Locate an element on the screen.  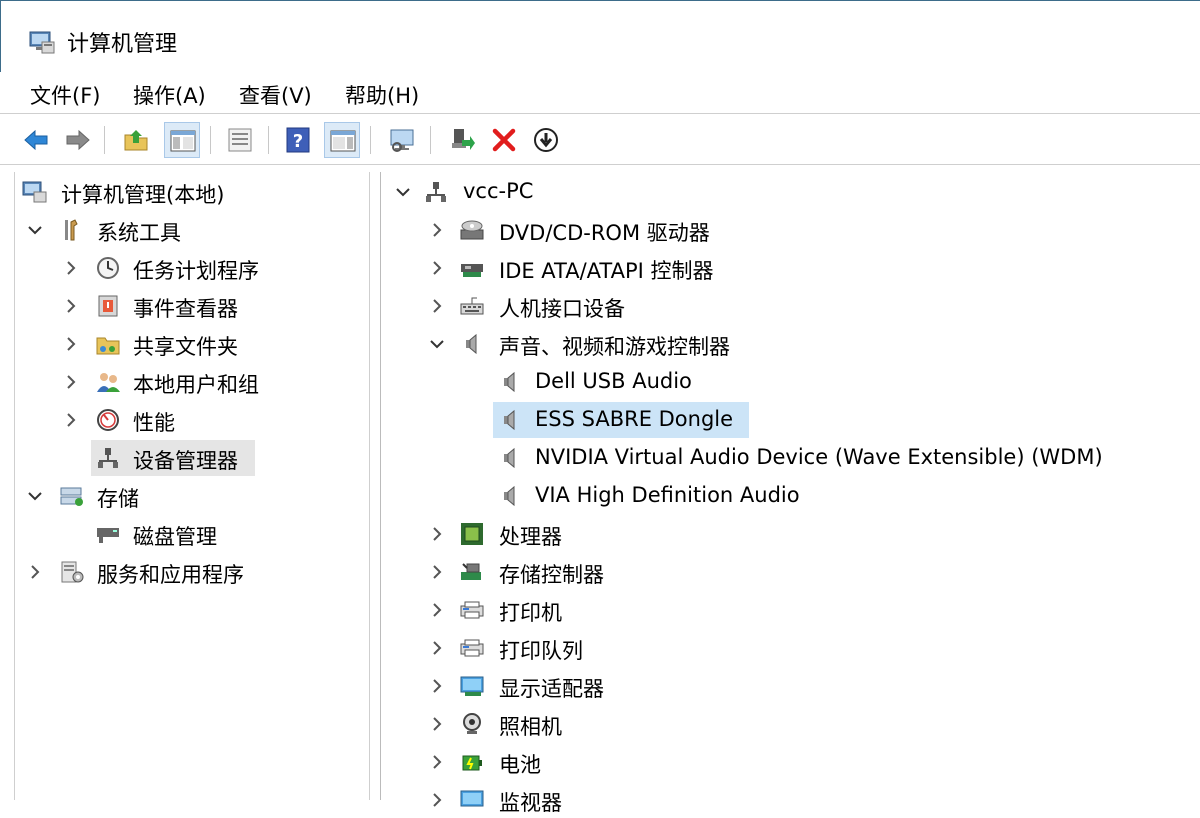
disable-device-icon is located at coordinates (546, 140).